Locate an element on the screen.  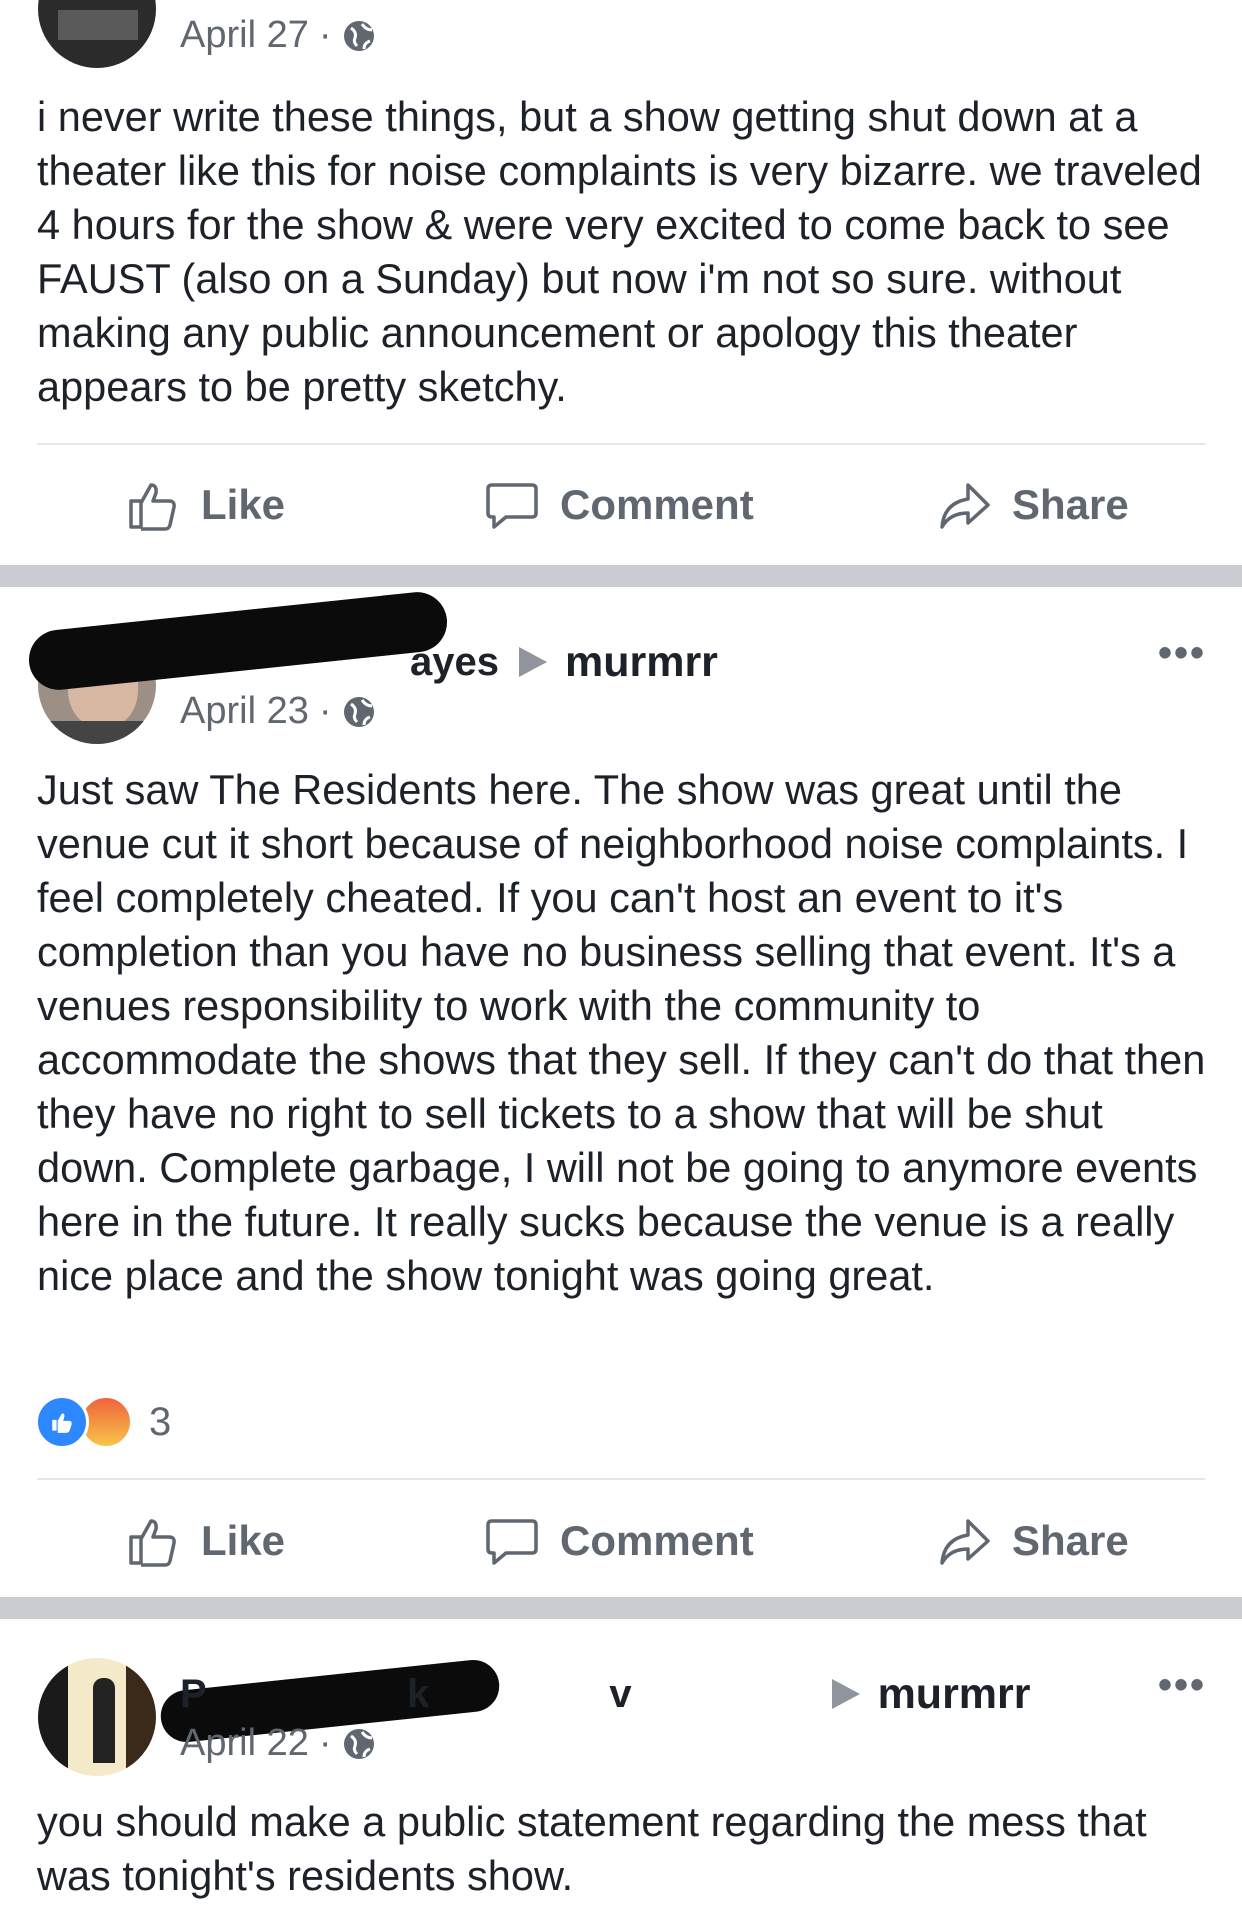
post-date: April 23 is located at coordinates (244, 711).